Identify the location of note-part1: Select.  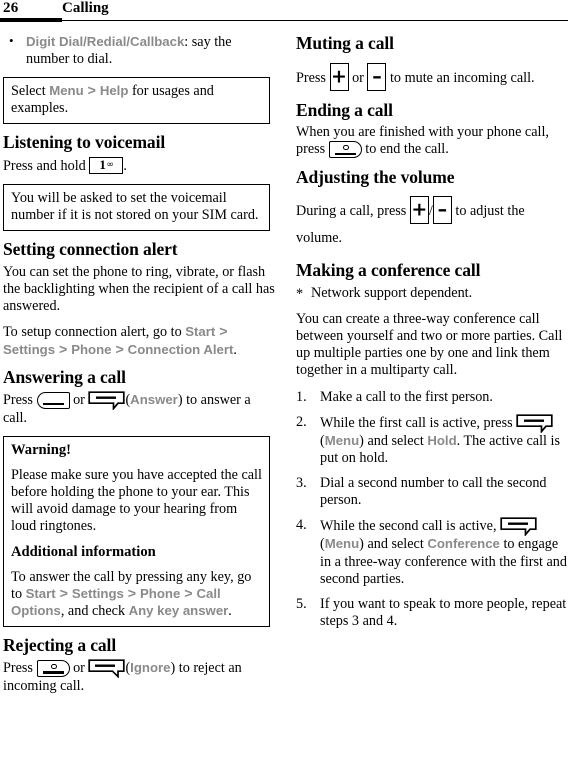
(30, 91).